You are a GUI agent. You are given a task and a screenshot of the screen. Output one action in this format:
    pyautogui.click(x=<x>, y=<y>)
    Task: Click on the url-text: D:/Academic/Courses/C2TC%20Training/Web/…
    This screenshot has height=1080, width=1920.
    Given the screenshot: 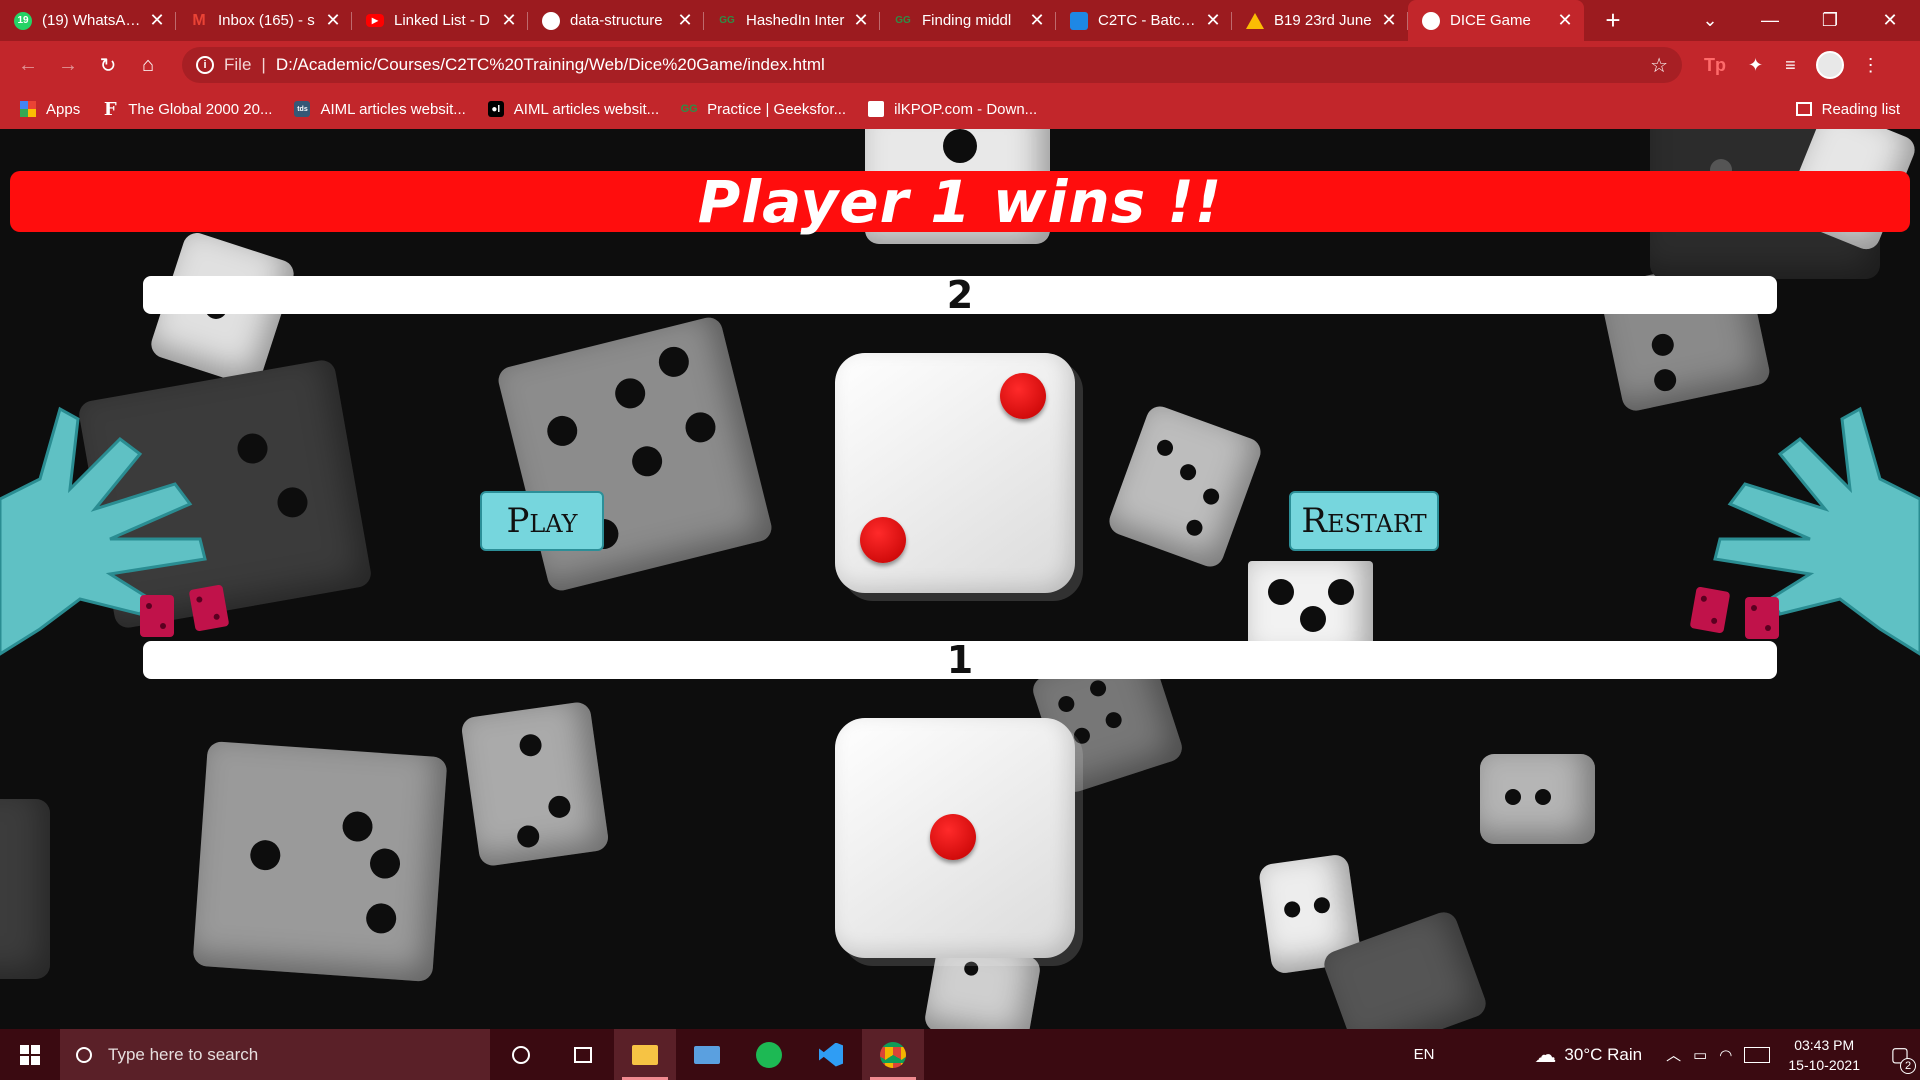 What is the action you would take?
    pyautogui.click(x=550, y=65)
    